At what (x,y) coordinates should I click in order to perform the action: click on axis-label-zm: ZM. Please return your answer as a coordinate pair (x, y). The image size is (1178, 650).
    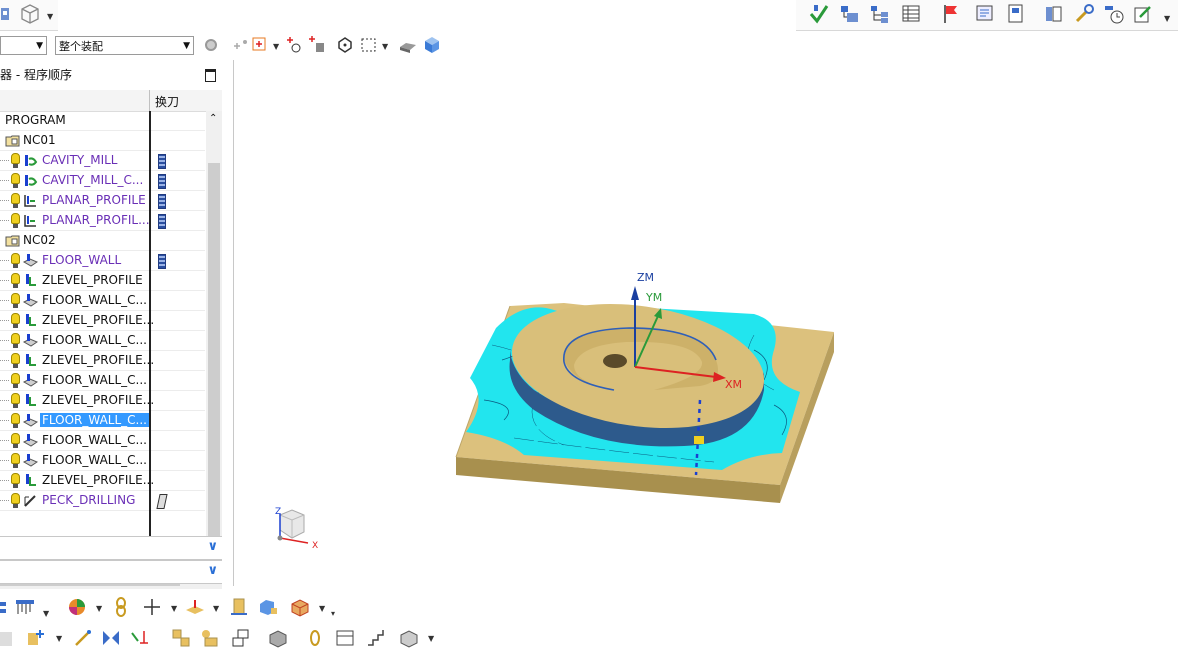
    Looking at the image, I should click on (645, 277).